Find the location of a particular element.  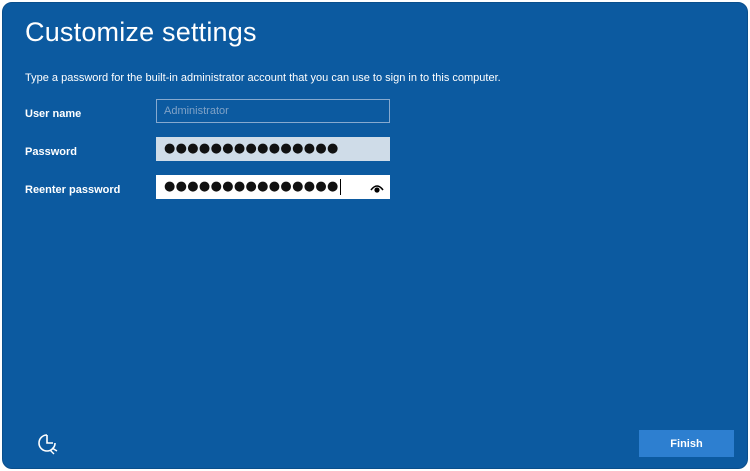

reenter-password-value: ●●●●●●●●●●●●●●● is located at coordinates (251, 186).